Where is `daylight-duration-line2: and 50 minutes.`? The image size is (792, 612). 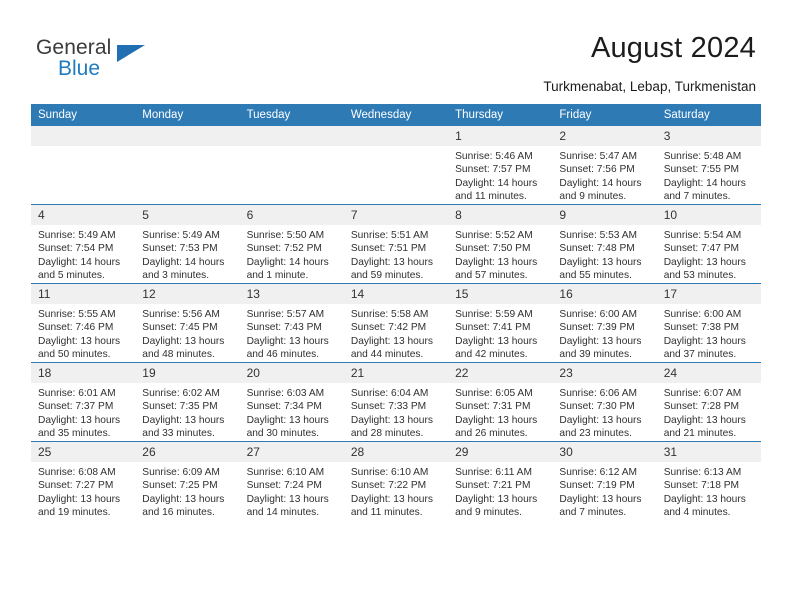 daylight-duration-line2: and 50 minutes. is located at coordinates (74, 355).